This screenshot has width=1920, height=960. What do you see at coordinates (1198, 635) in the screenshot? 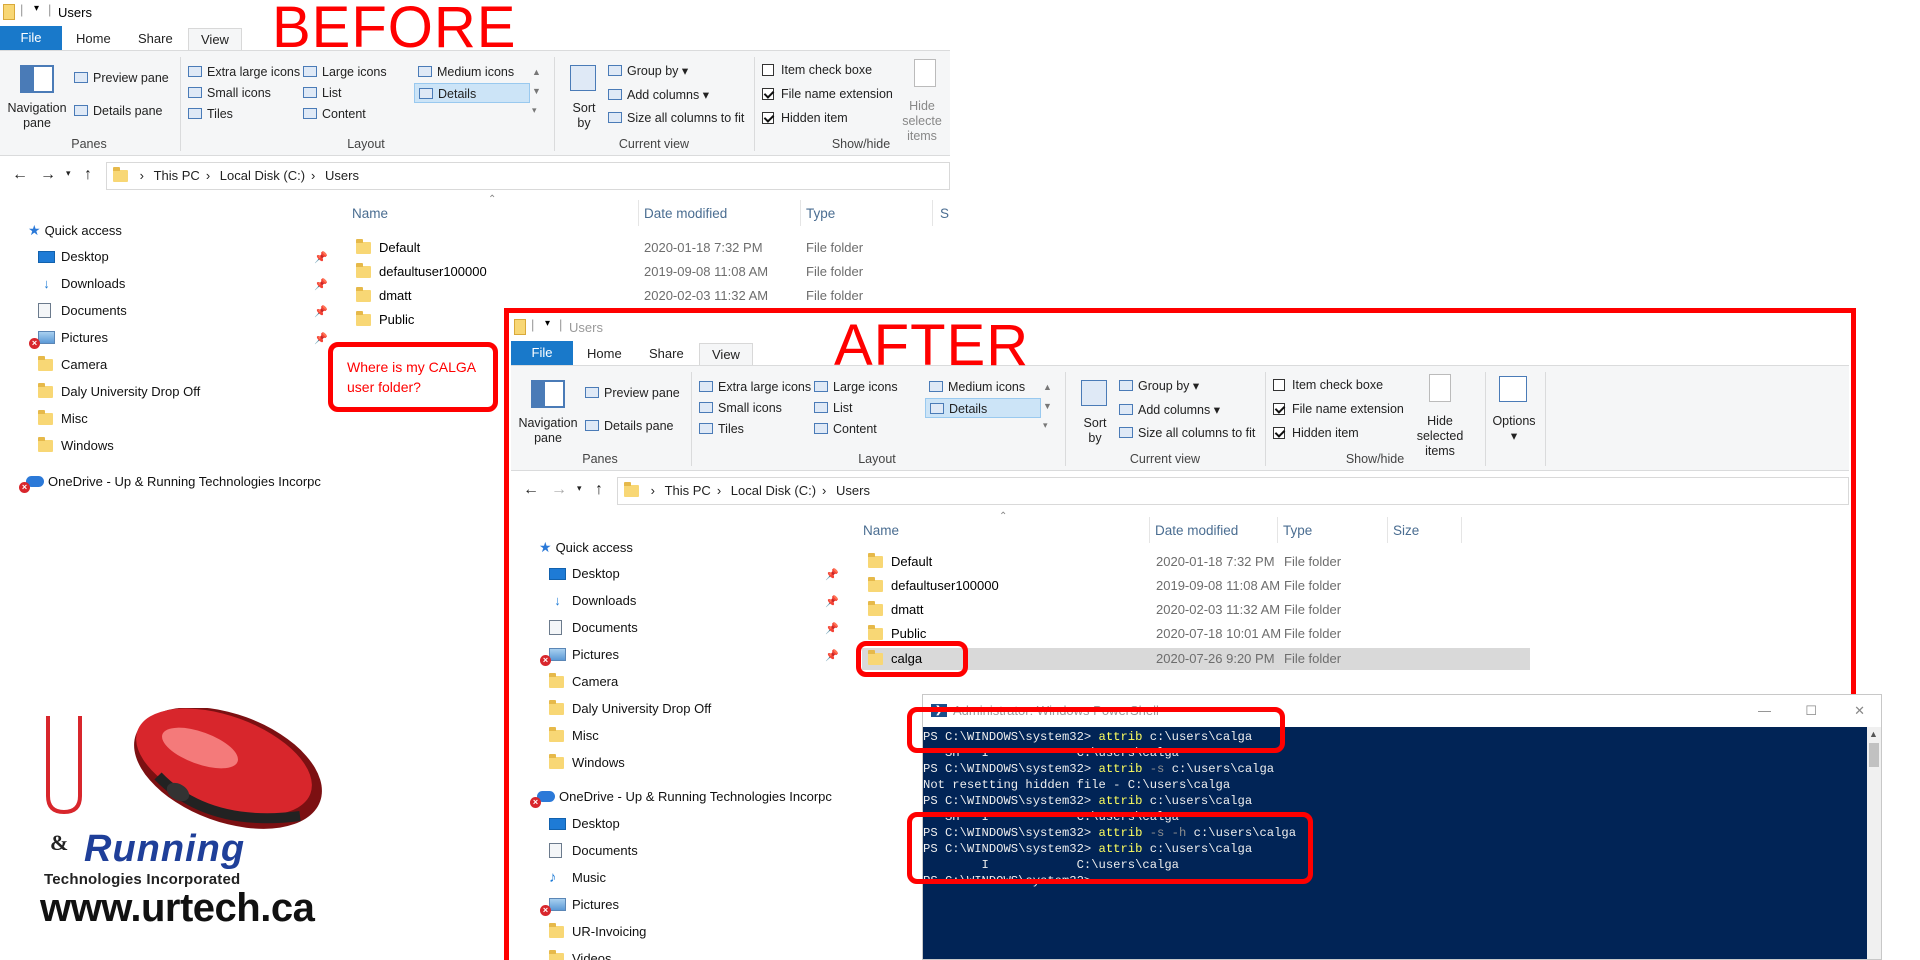
I see `table-row: Public 2020-07-18 10:01 AM File folder` at bounding box center [1198, 635].